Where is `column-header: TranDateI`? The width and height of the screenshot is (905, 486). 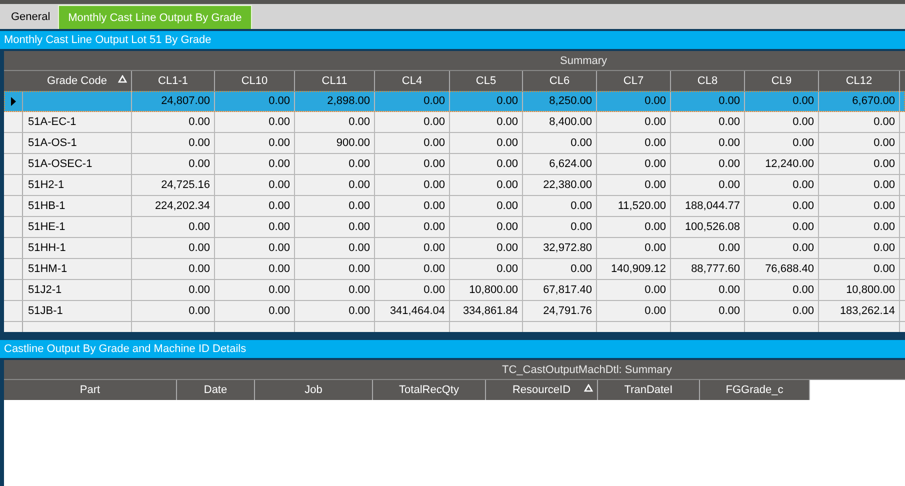 column-header: TranDateI is located at coordinates (649, 390).